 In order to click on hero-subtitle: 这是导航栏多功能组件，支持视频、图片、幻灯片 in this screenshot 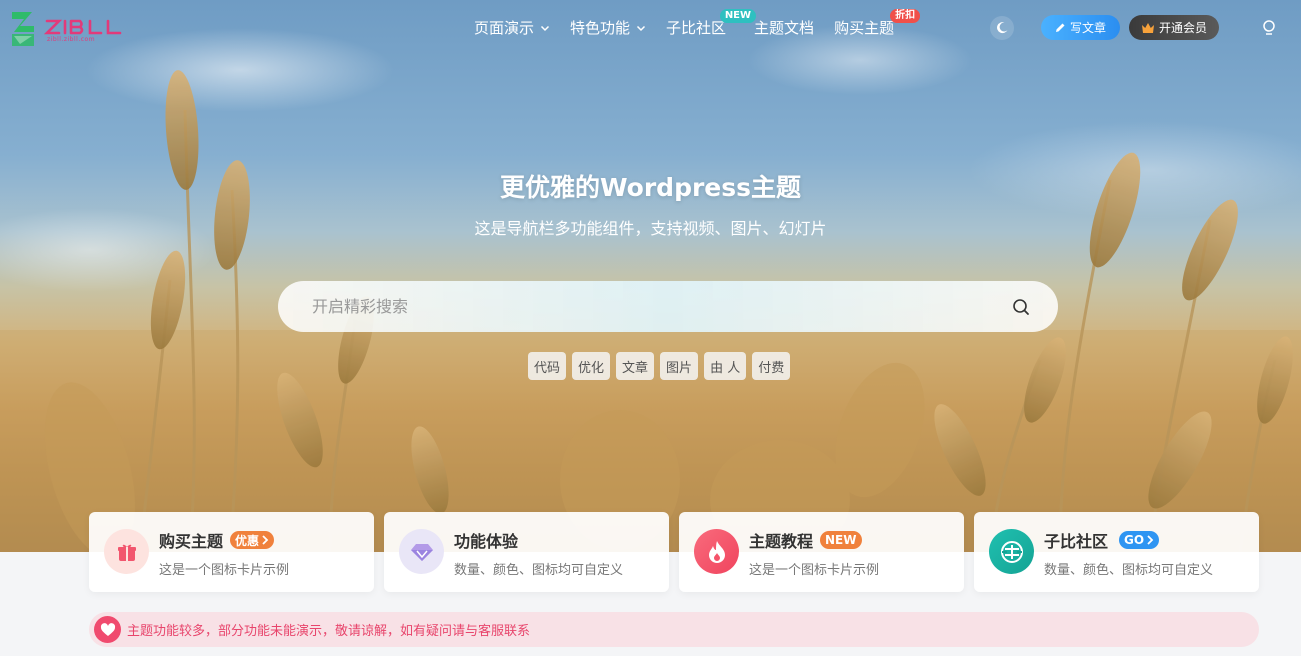, I will do `click(650, 228)`.